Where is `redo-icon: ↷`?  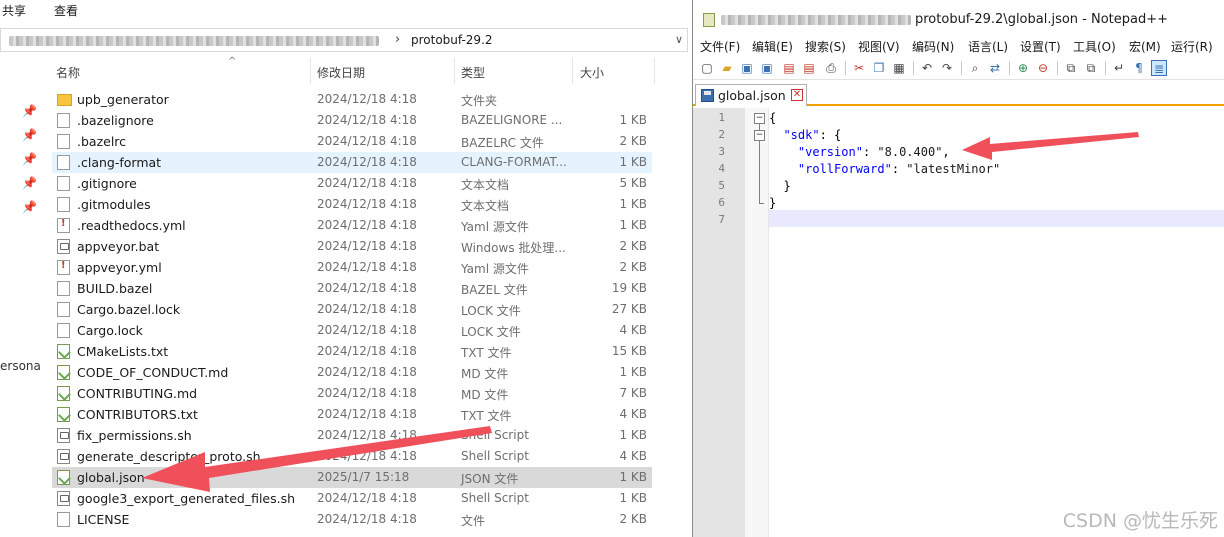 redo-icon: ↷ is located at coordinates (947, 68).